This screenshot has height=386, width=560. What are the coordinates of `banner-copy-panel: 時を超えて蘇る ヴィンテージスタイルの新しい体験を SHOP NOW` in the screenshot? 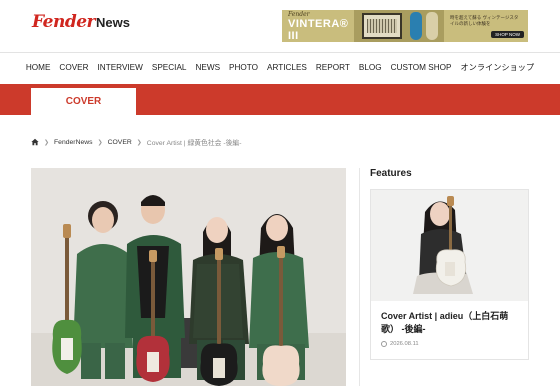 It's located at (486, 26).